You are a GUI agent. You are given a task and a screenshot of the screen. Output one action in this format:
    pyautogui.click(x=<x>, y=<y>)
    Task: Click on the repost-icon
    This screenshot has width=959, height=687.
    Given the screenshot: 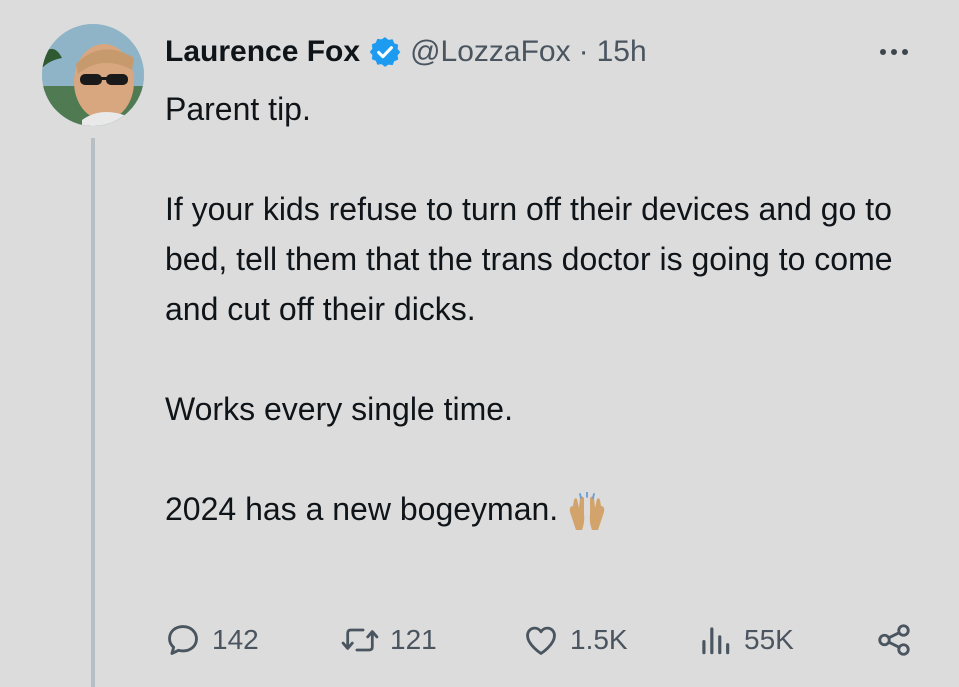 What is the action you would take?
    pyautogui.click(x=360, y=640)
    